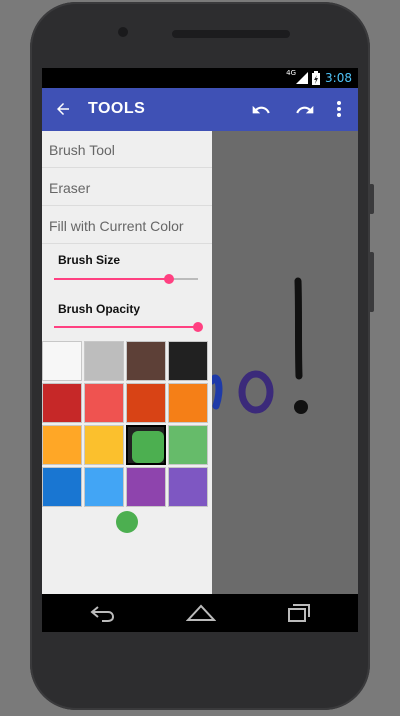  I want to click on earpiece-speaker, so click(231, 34).